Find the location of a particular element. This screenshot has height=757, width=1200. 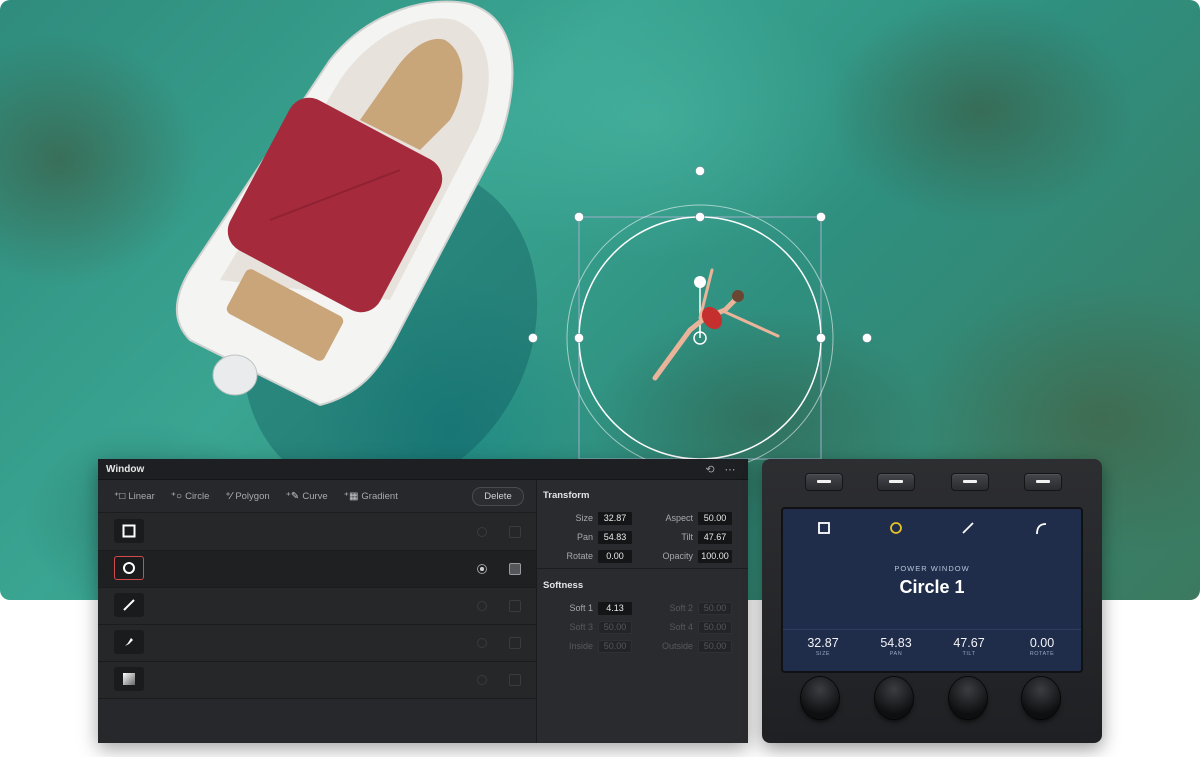

pan-field: Pan 54.83 is located at coordinates (584, 537).